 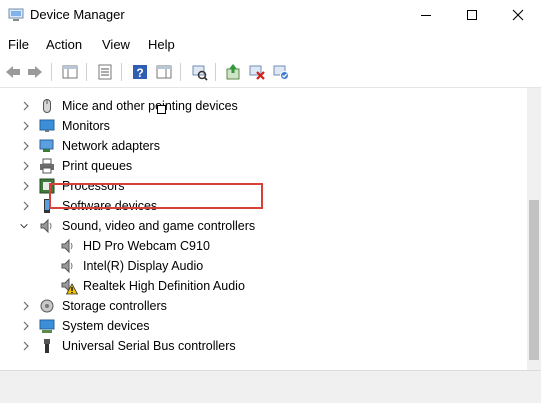 I want to click on close-button, so click(x=518, y=15).